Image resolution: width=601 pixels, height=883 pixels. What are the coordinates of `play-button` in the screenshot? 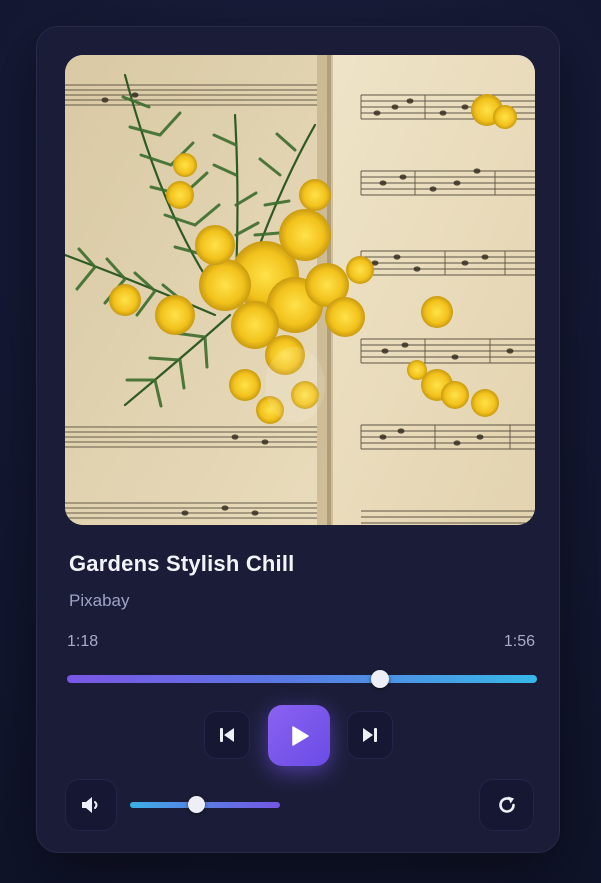 It's located at (299, 735).